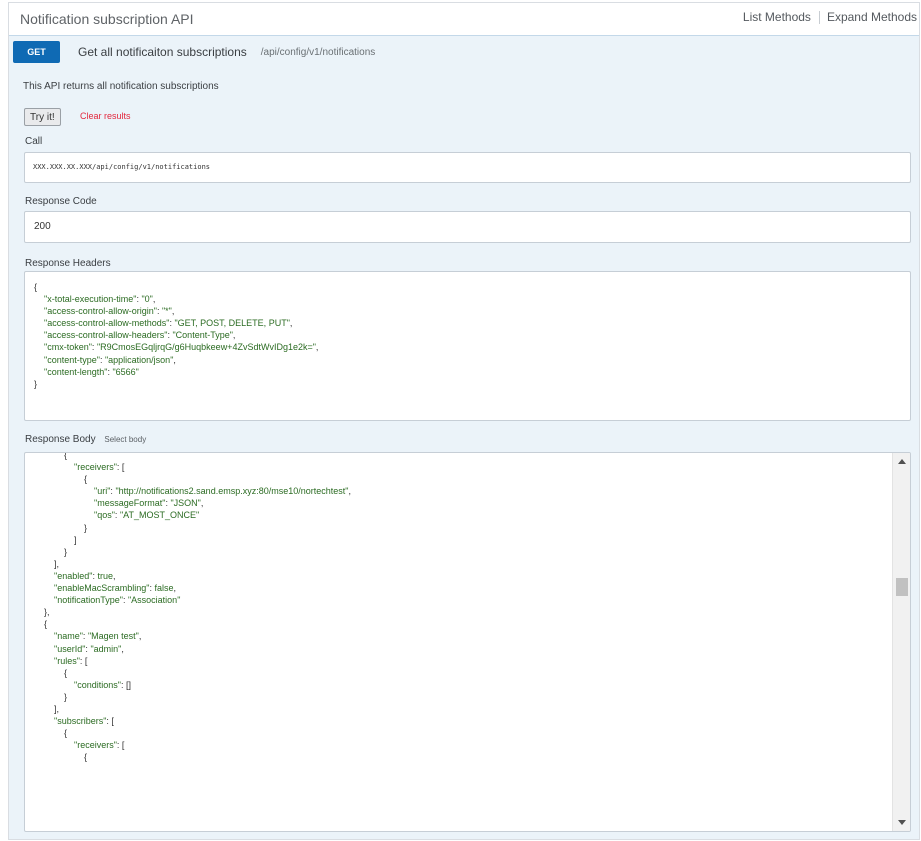 Image resolution: width=921 pixels, height=841 pixels. Describe the element at coordinates (36, 52) in the screenshot. I see `http-method-badge: GET` at that location.